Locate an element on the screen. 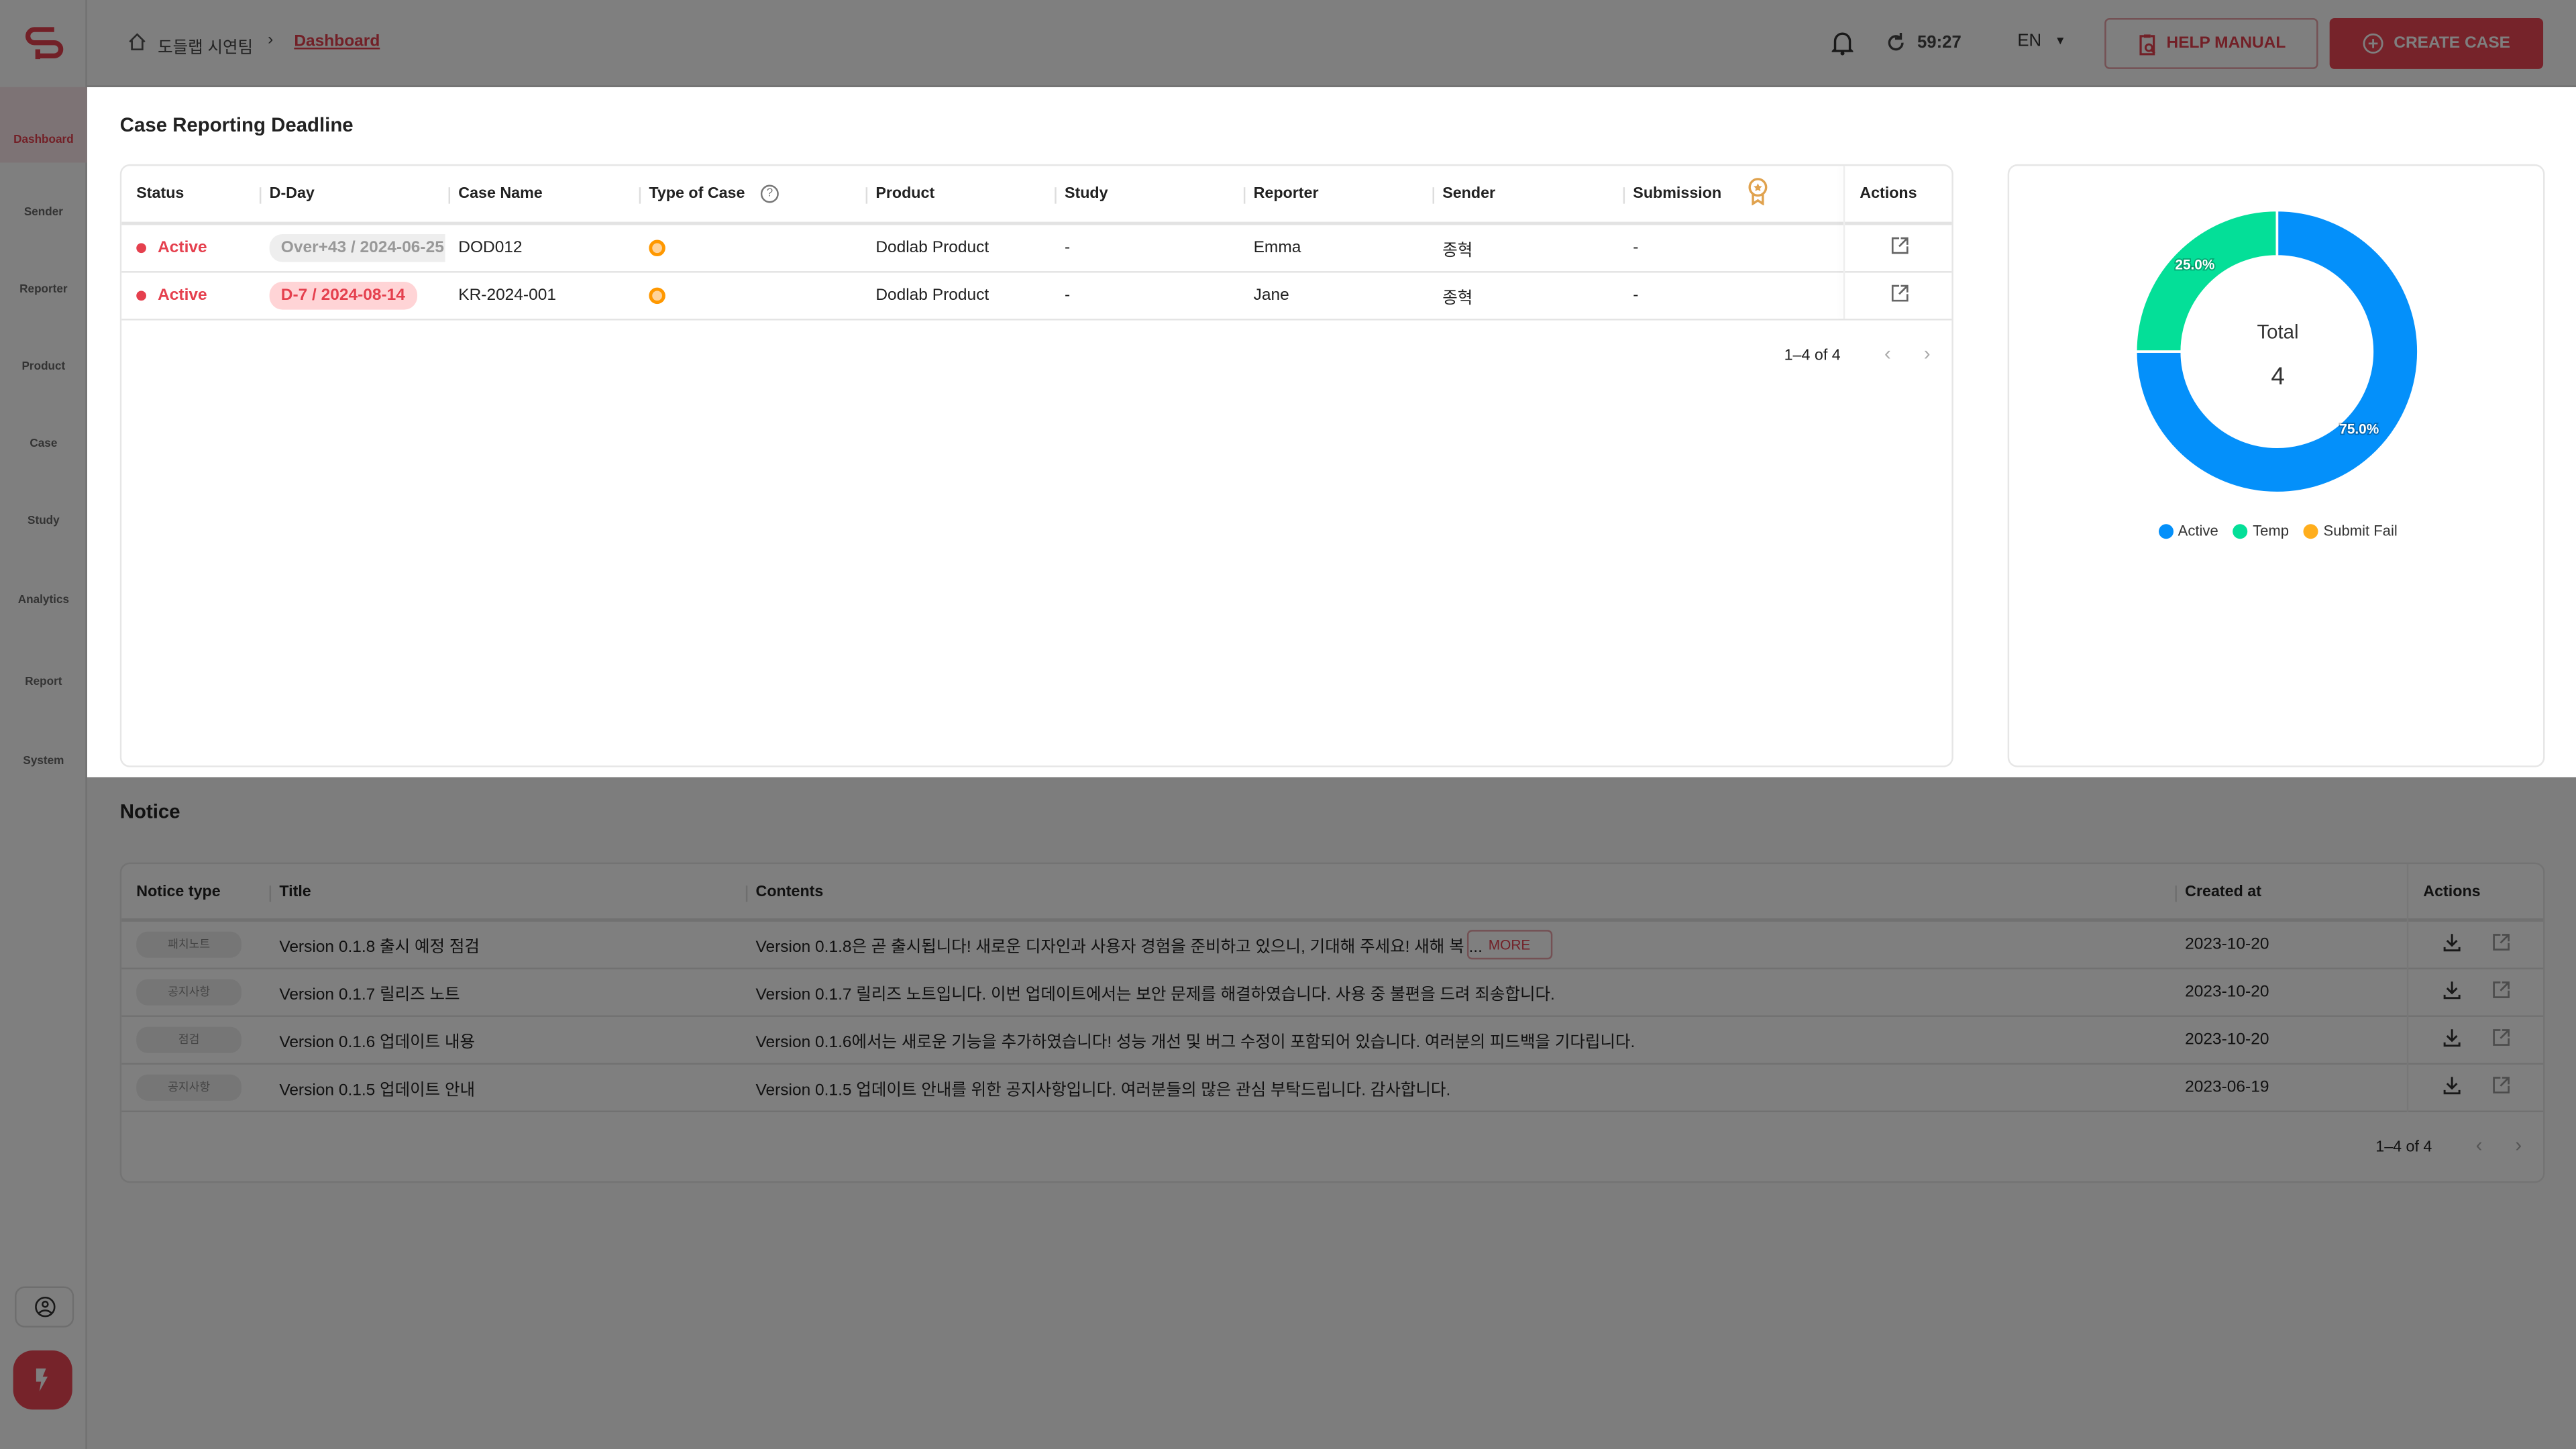 This screenshot has height=1449, width=2576. column-header-type-of-case: Type of Case is located at coordinates (697, 194).